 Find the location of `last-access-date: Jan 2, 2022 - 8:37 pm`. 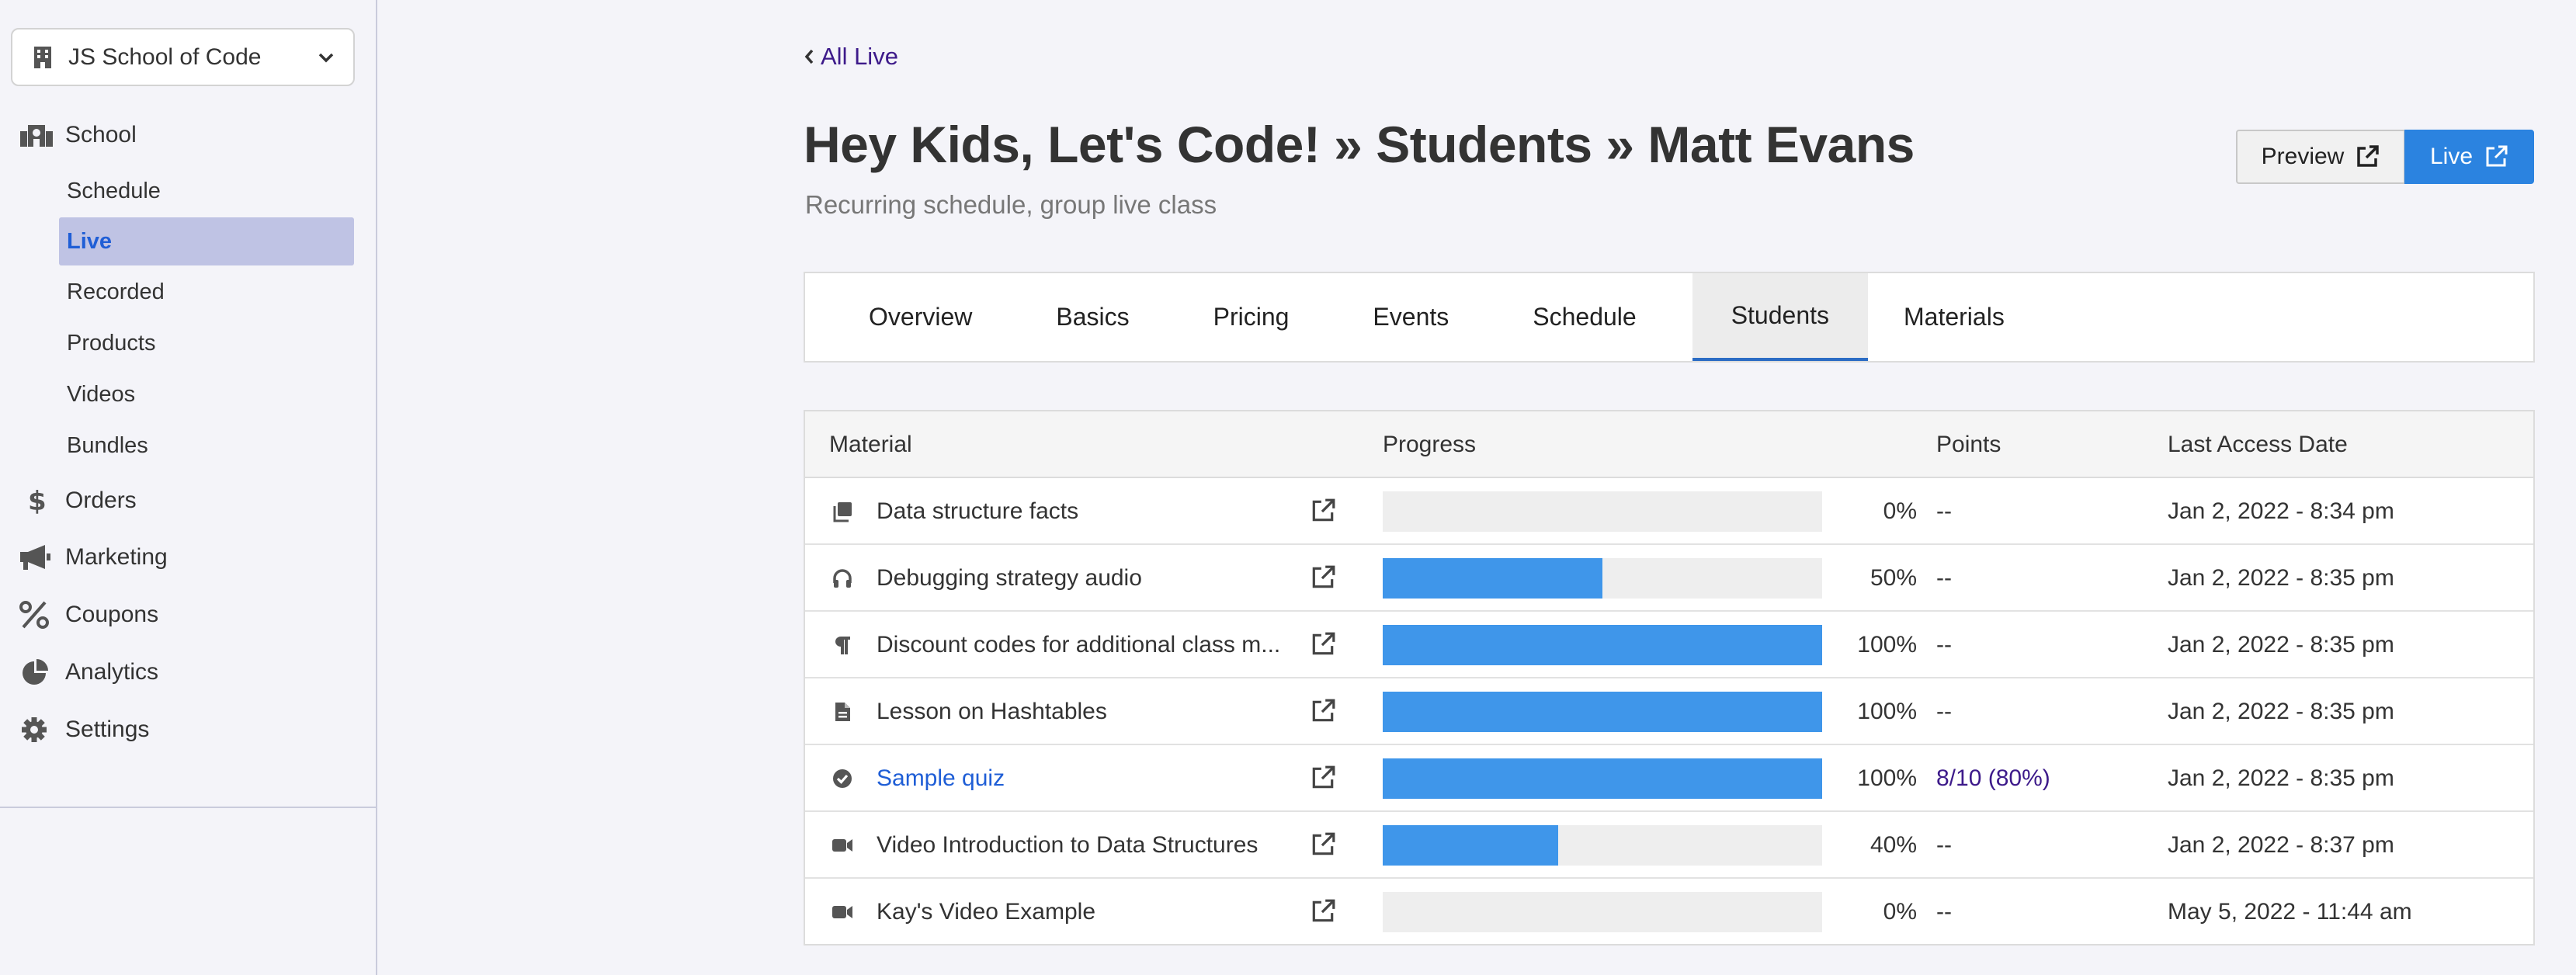

last-access-date: Jan 2, 2022 - 8:37 pm is located at coordinates (2281, 845).